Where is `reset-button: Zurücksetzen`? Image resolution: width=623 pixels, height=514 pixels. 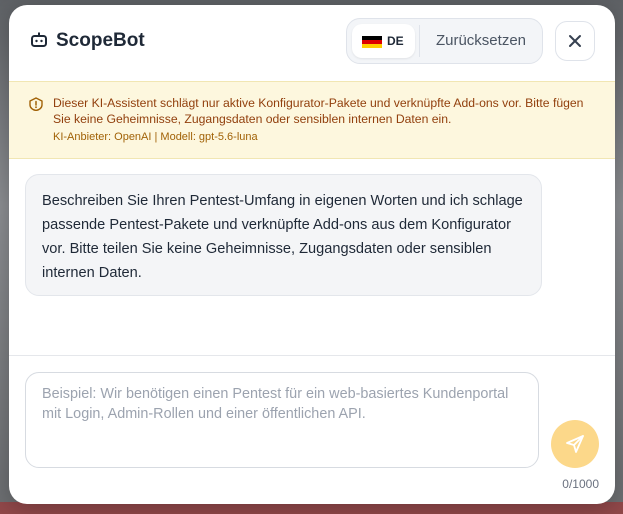 reset-button: Zurücksetzen is located at coordinates (481, 41).